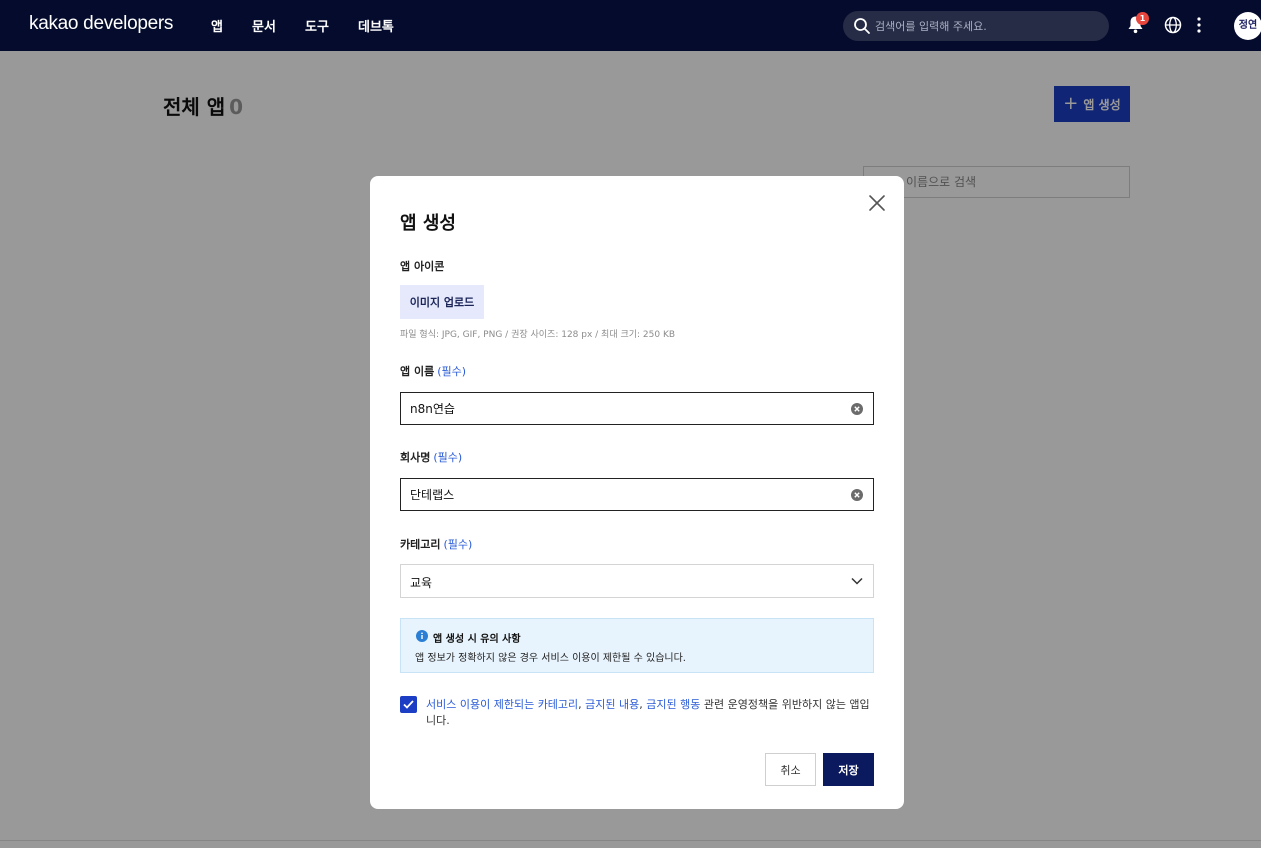 The image size is (1261, 848). What do you see at coordinates (376, 25) in the screenshot?
I see `nav-item-devtalk: 데브톡` at bounding box center [376, 25].